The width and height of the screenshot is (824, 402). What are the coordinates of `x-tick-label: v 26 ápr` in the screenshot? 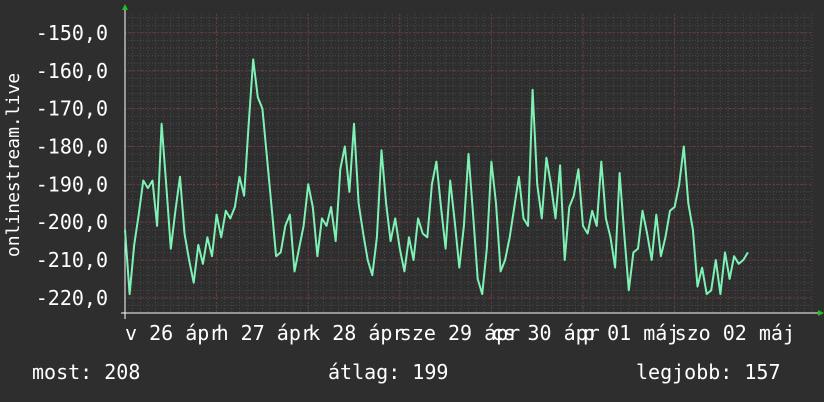 It's located at (173, 333).